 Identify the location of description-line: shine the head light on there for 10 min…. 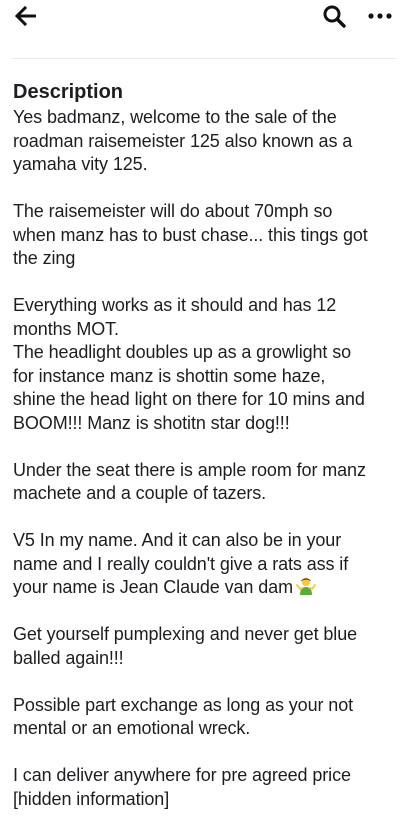
(189, 399).